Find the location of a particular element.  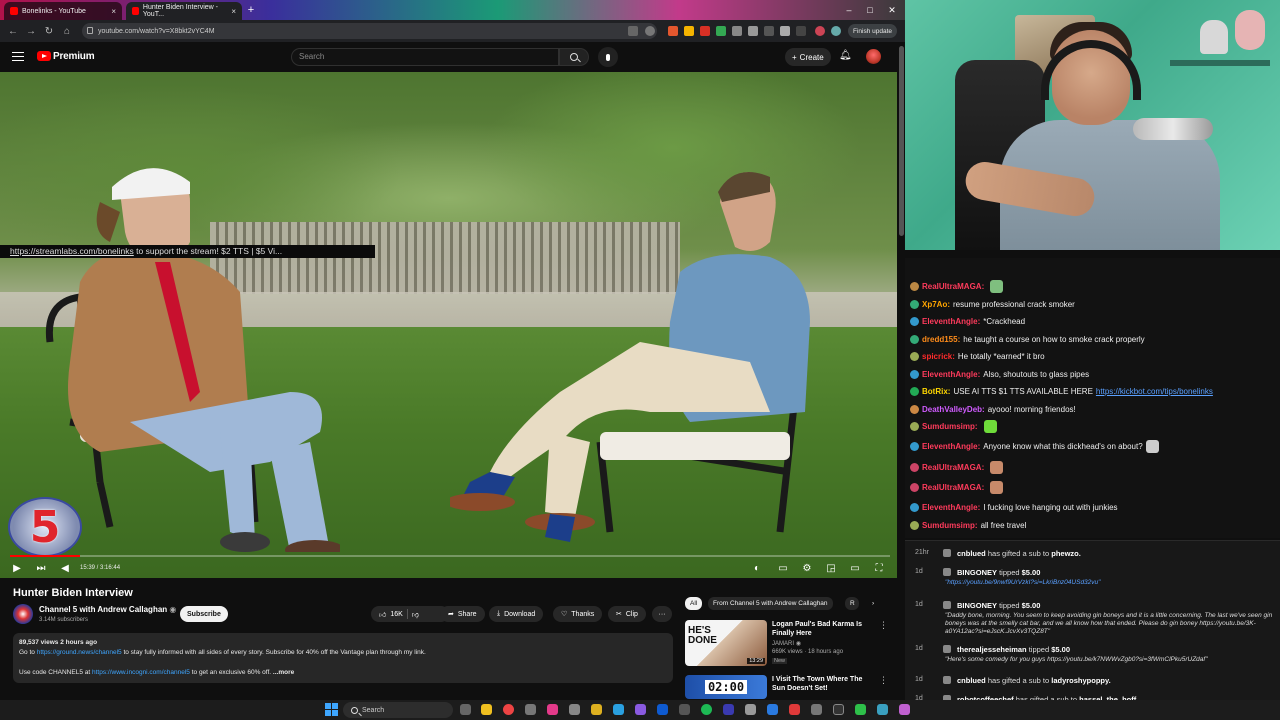

folder-icon is located at coordinates (596, 709).